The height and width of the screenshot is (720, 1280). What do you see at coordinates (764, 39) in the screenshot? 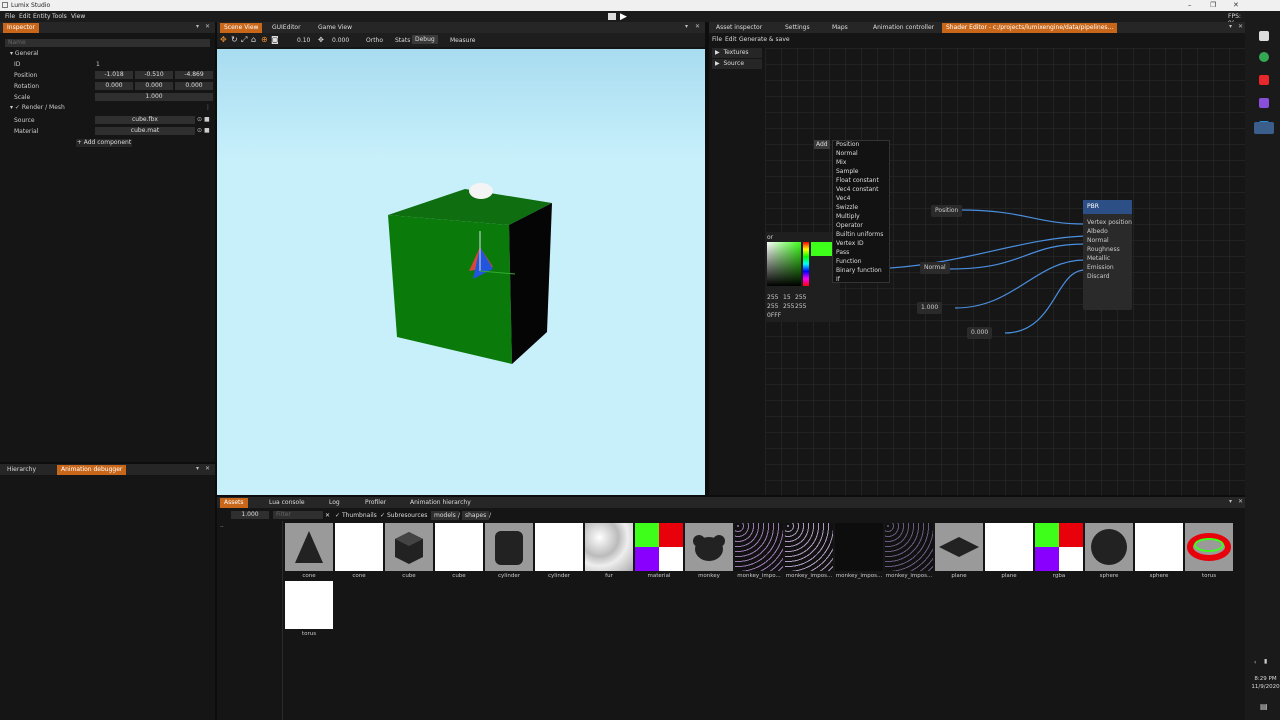
I see `shader-menu-generate: Generate & save` at bounding box center [764, 39].